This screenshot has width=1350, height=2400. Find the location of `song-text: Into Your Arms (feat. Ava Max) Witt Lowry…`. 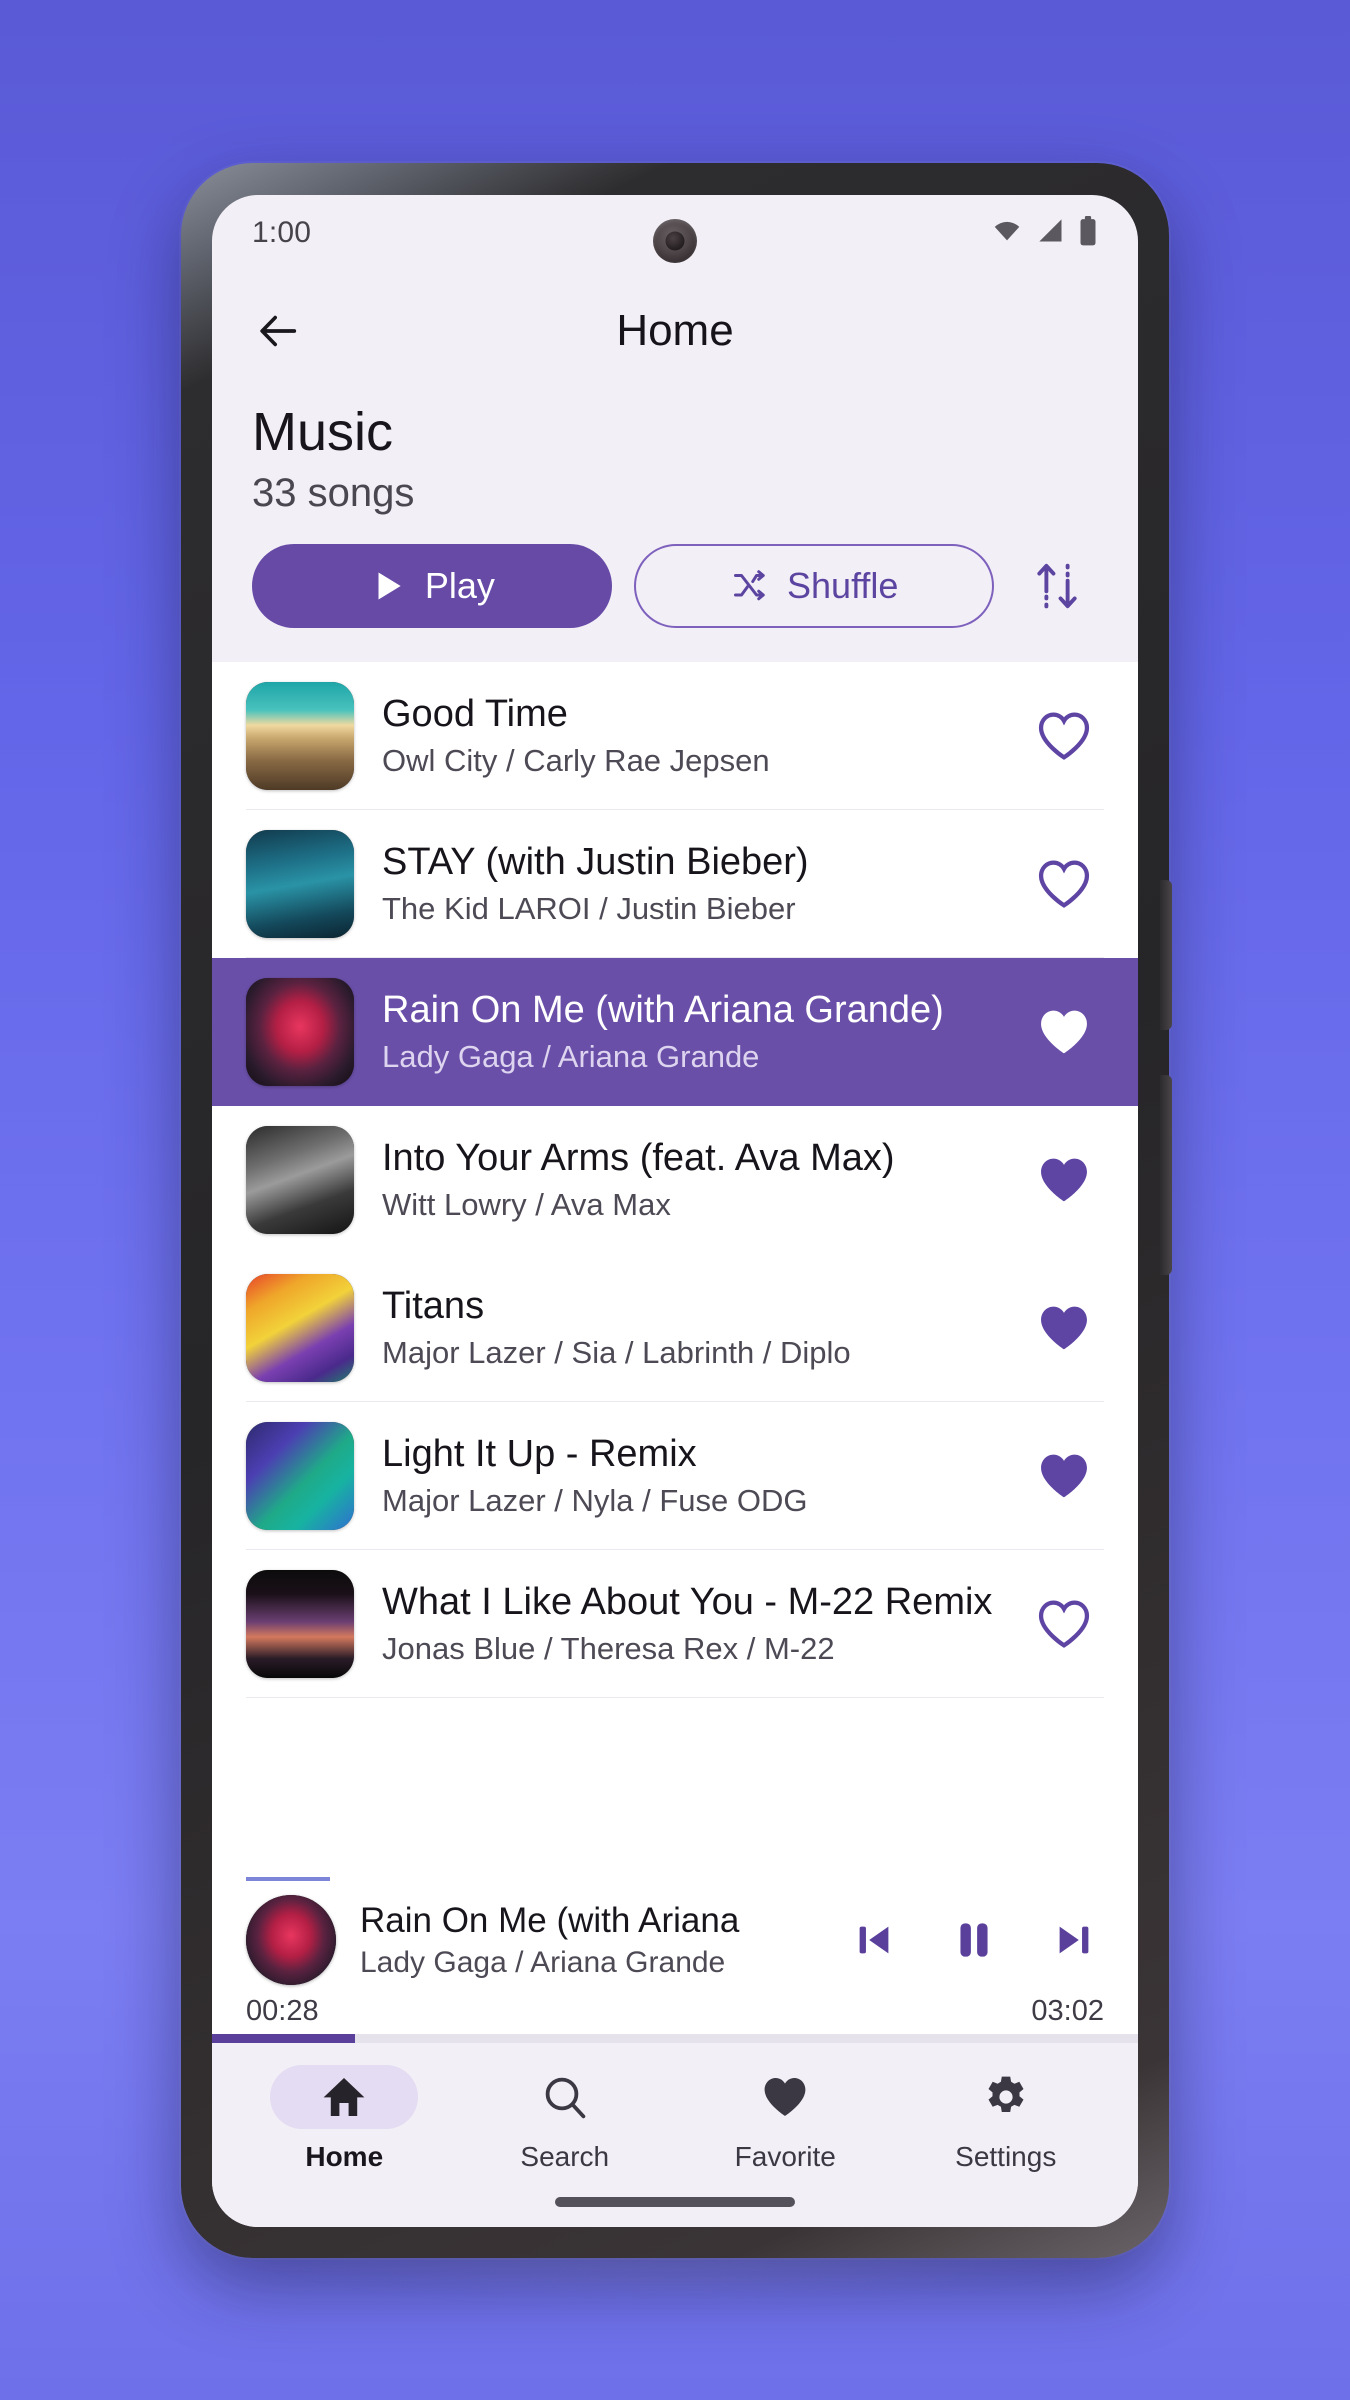

song-text: Into Your Arms (feat. Ava Max) Witt Lowry… is located at coordinates (703, 1180).